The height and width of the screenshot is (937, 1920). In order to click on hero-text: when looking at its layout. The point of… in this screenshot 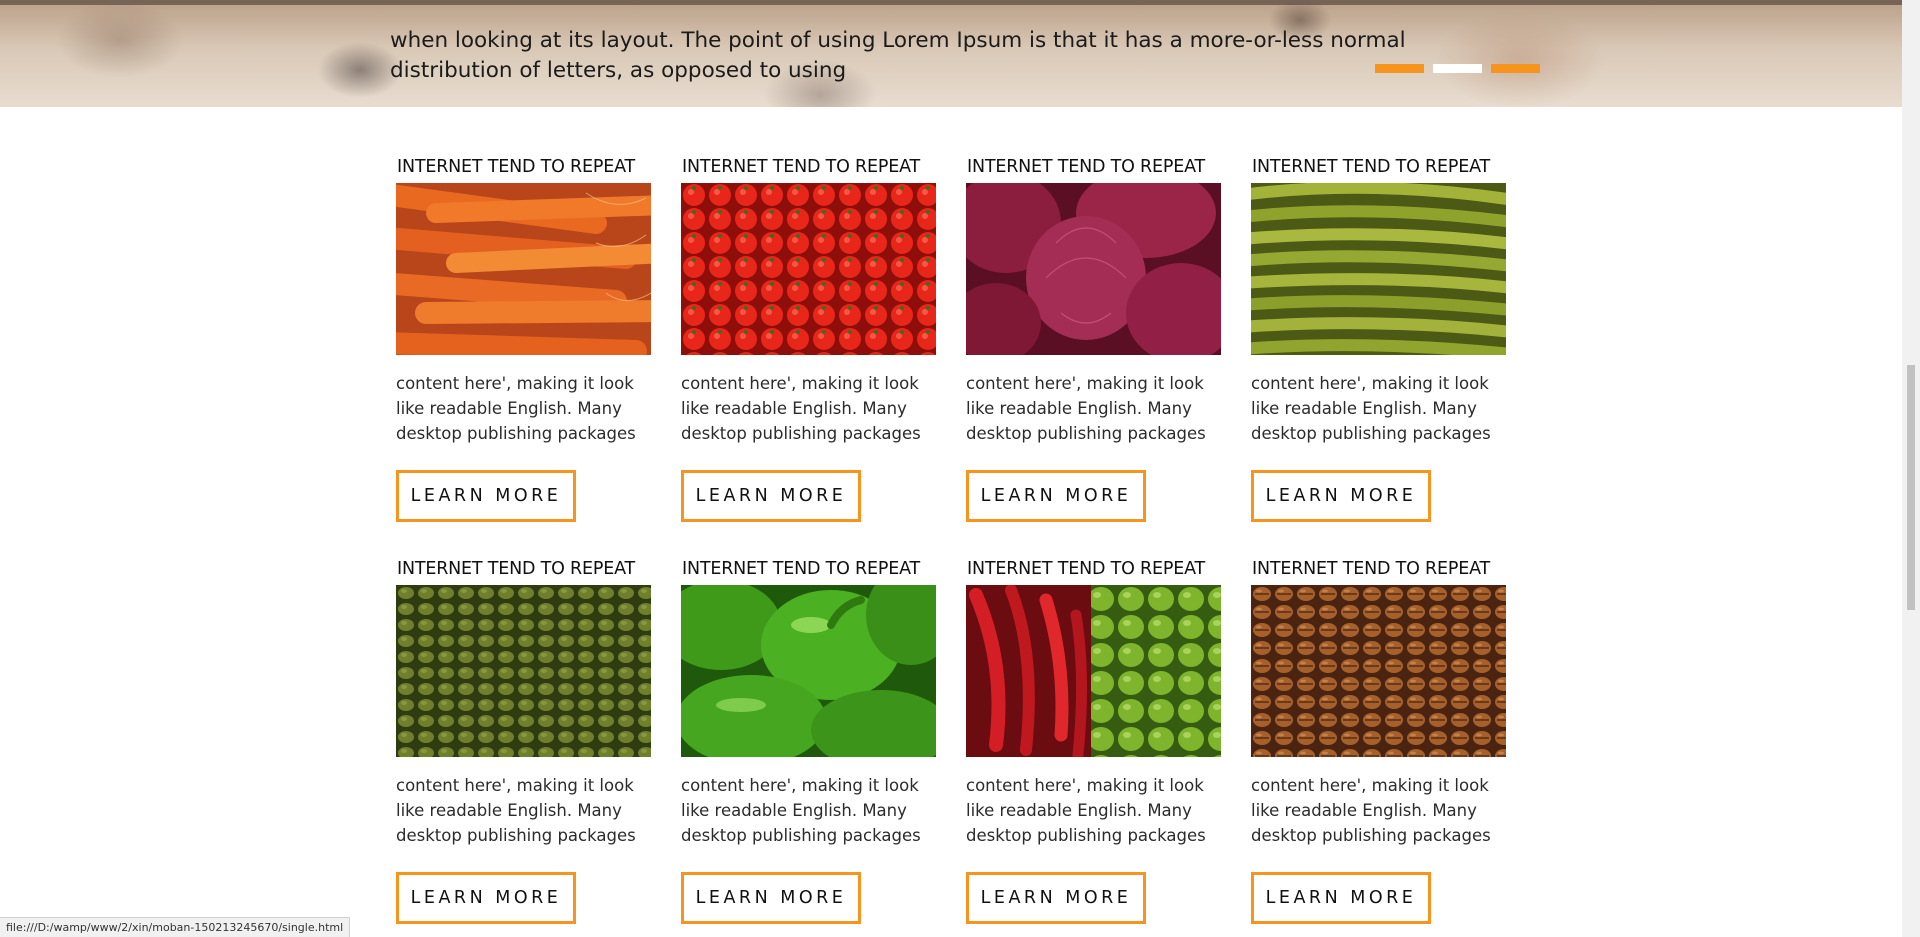, I will do `click(898, 55)`.